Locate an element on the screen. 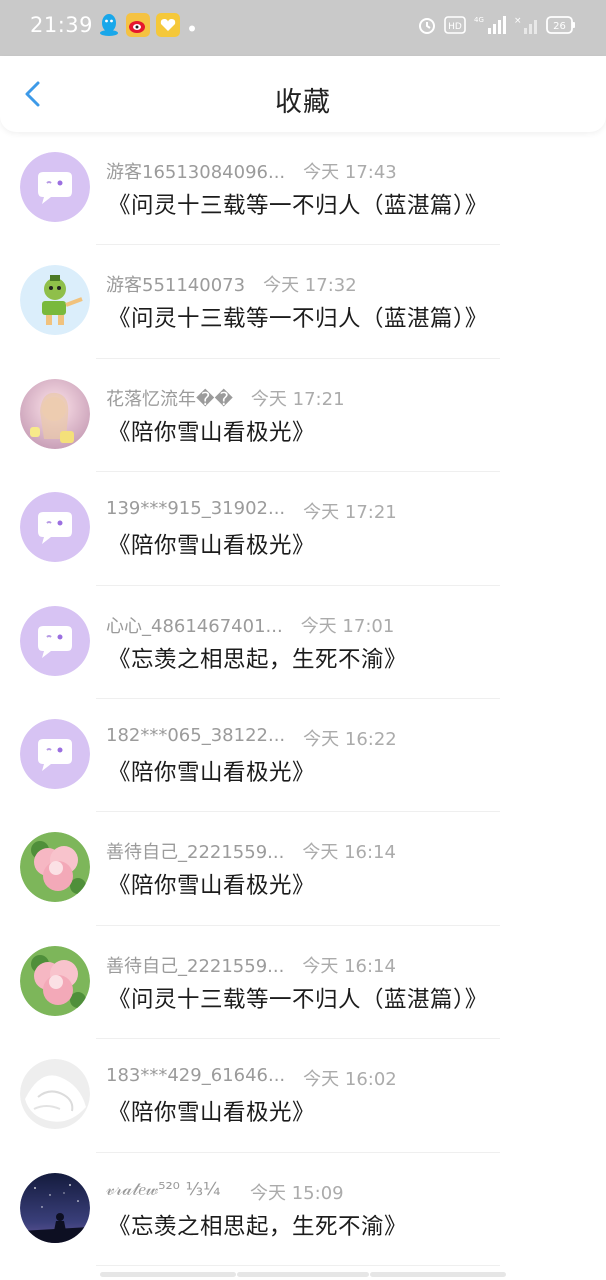  timestamp: 今天 17:43 is located at coordinates (350, 172).